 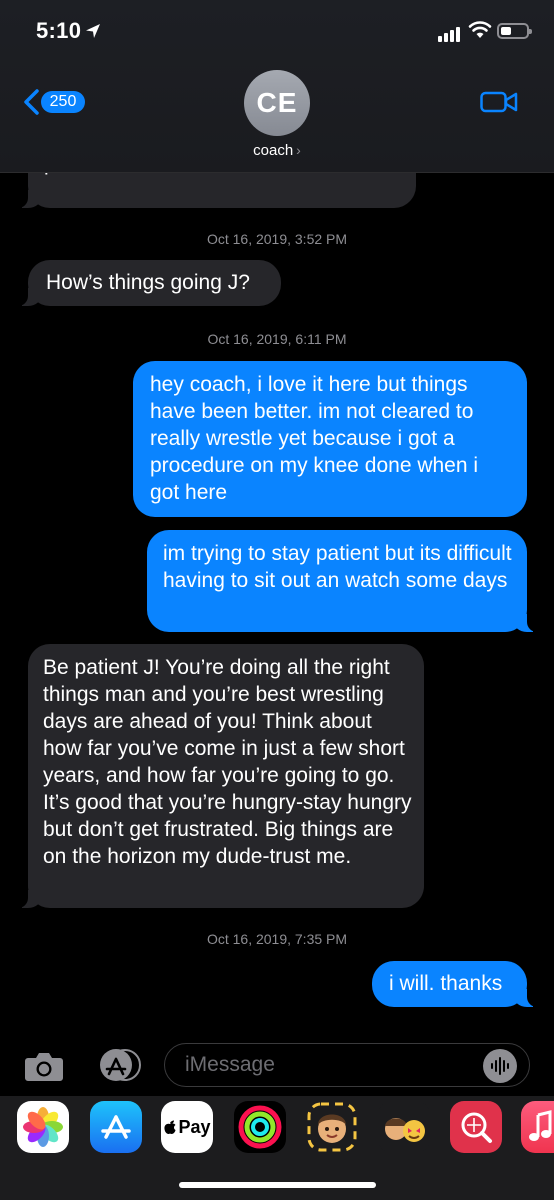 What do you see at coordinates (404, 1127) in the screenshot?
I see `animoji-icon` at bounding box center [404, 1127].